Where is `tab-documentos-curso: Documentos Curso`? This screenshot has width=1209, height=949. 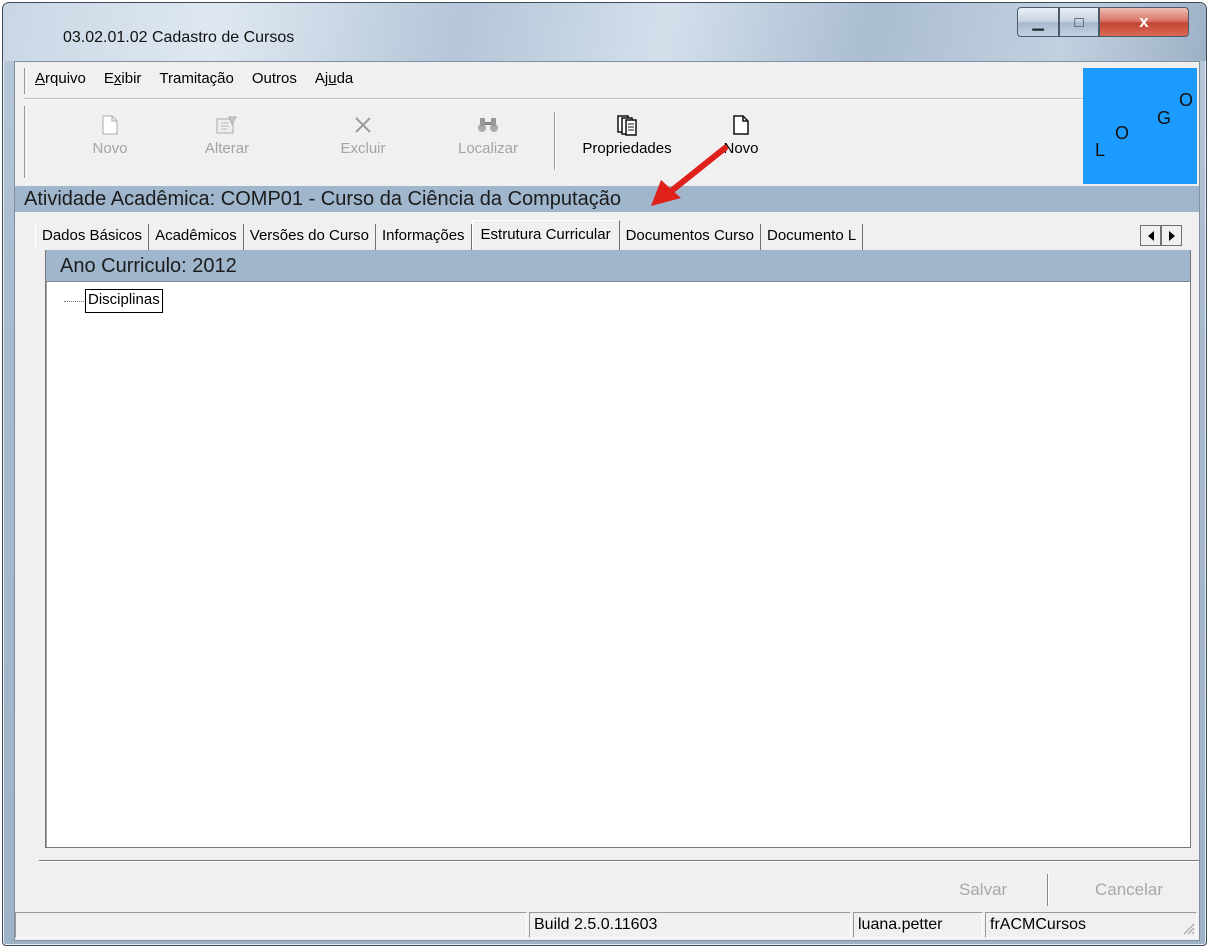
tab-documentos-curso: Documentos Curso is located at coordinates (690, 237).